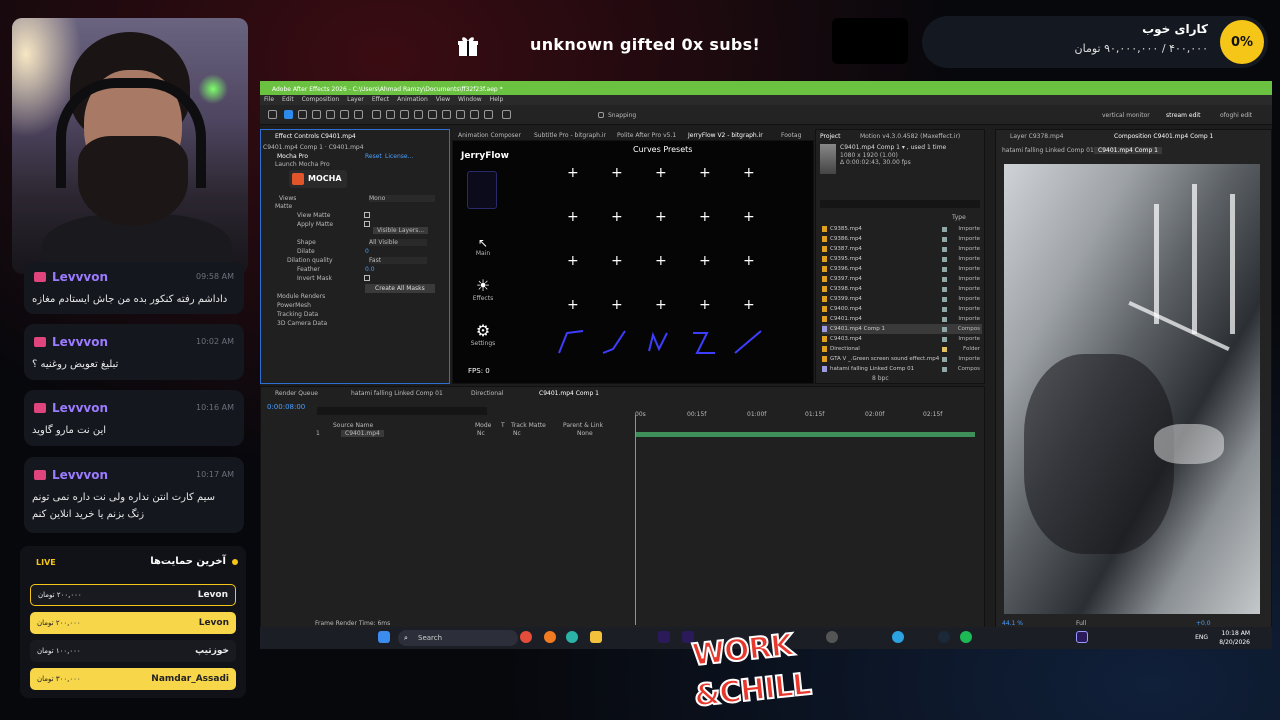 This screenshot has height=720, width=1280. I want to click on mocha-button: MOCHA, so click(318, 179).